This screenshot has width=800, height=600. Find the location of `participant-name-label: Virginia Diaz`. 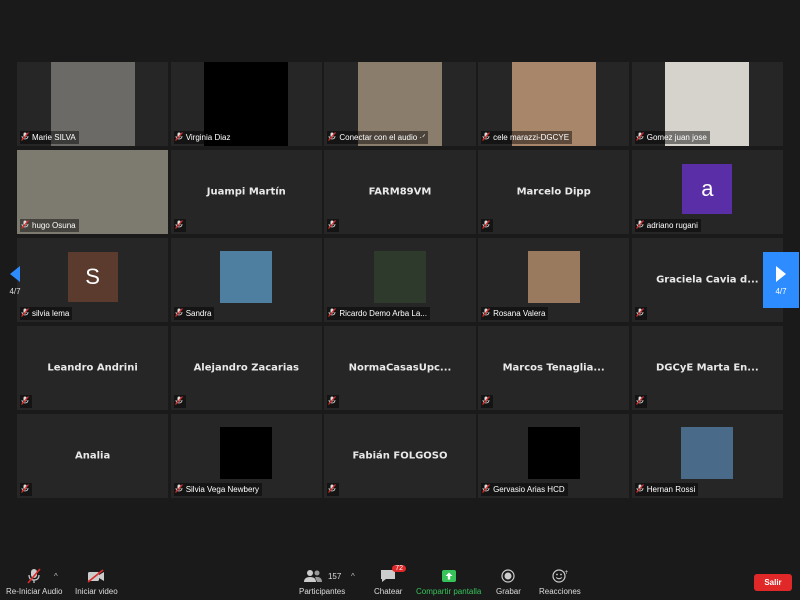

participant-name-label: Virginia Diaz is located at coordinates (203, 137).